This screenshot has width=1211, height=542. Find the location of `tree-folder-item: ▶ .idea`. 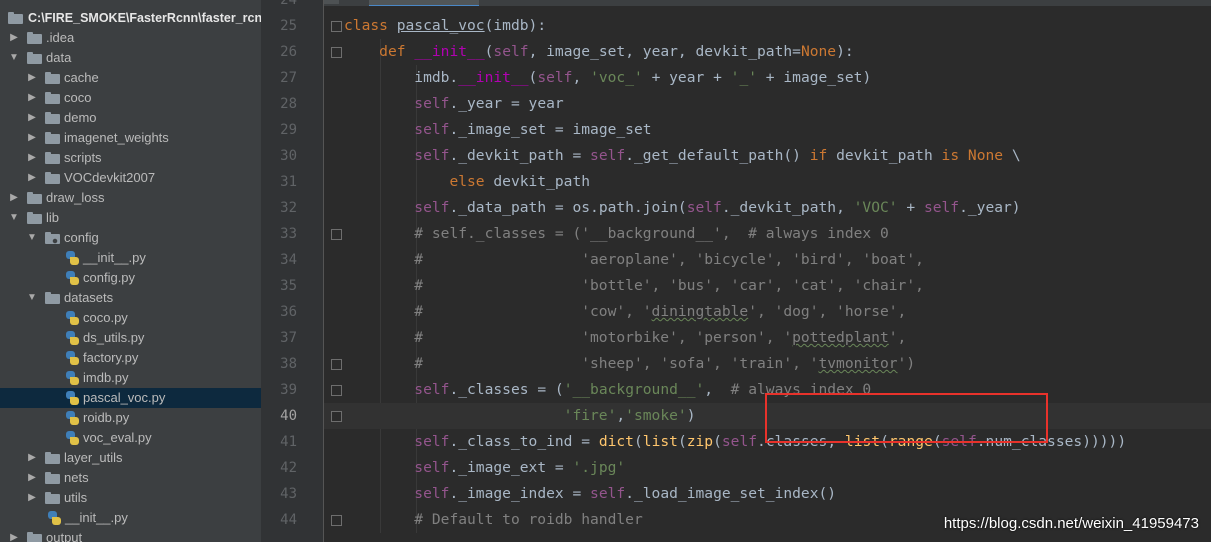

tree-folder-item: ▶ .idea is located at coordinates (130, 38).